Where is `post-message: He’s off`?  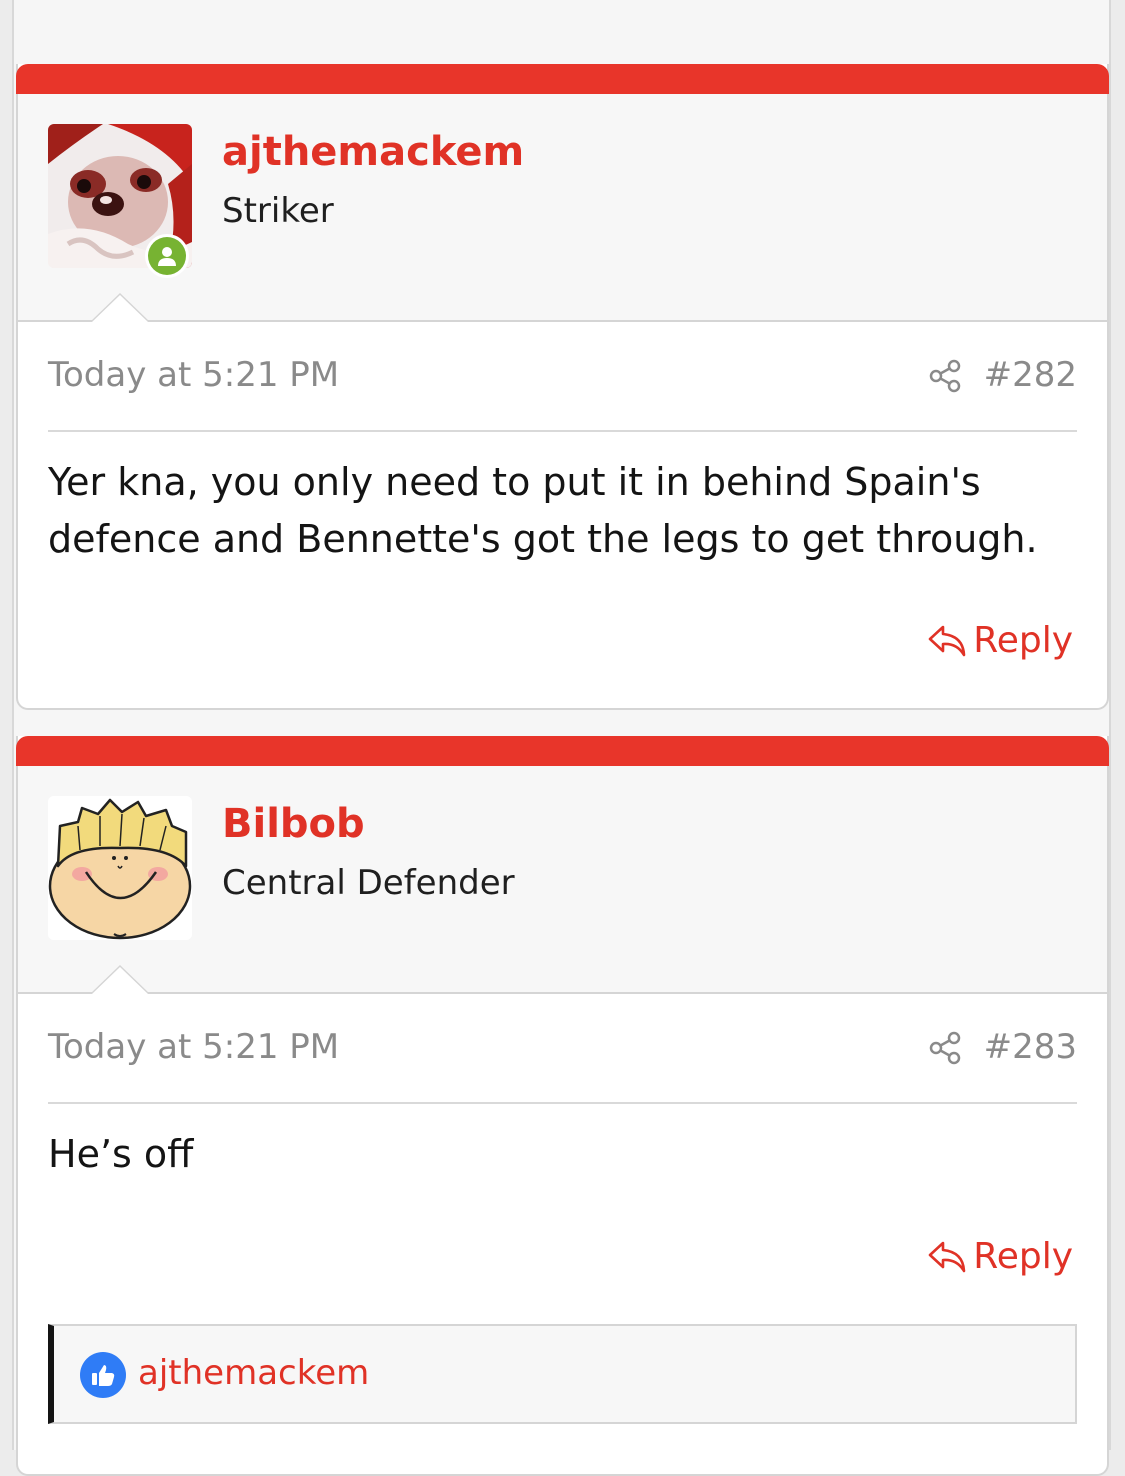
post-message: He’s off is located at coordinates (121, 1154).